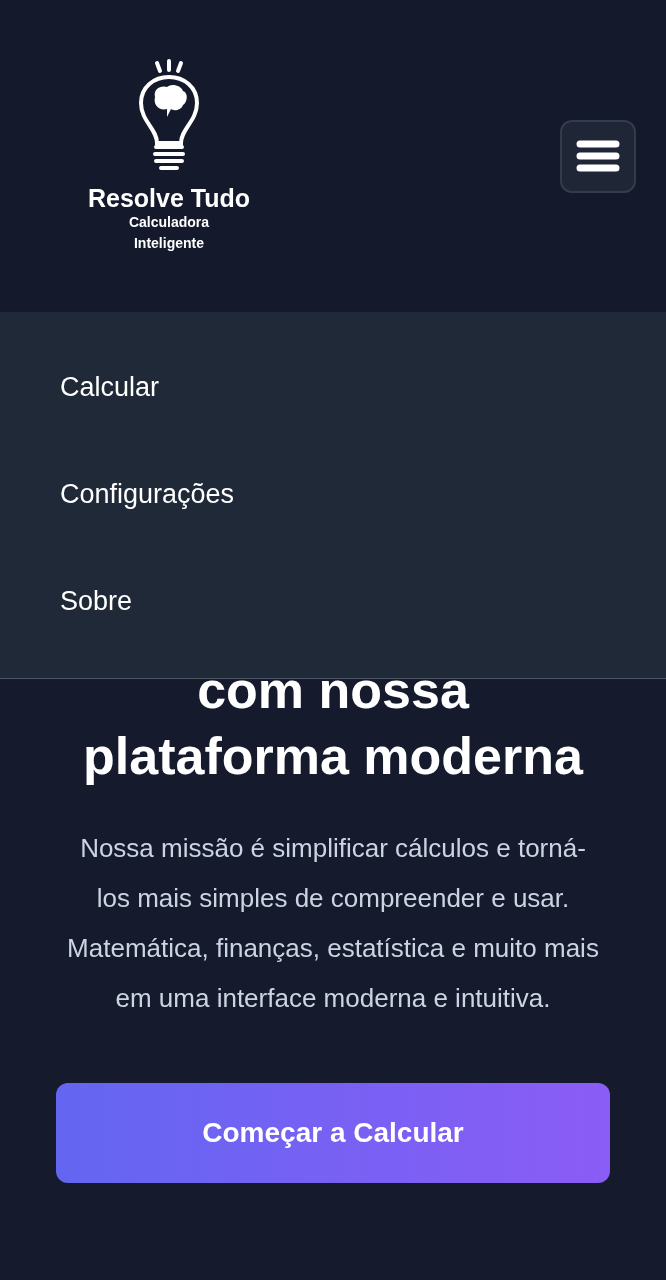  What do you see at coordinates (333, 923) in the screenshot?
I see `hero-description: Nossa missão é simplificar cálculos e torná-los mais simples de compreender e usar. Matemática, finanças, estatística e muito mais em uma interface moderna e intuitiva.` at bounding box center [333, 923].